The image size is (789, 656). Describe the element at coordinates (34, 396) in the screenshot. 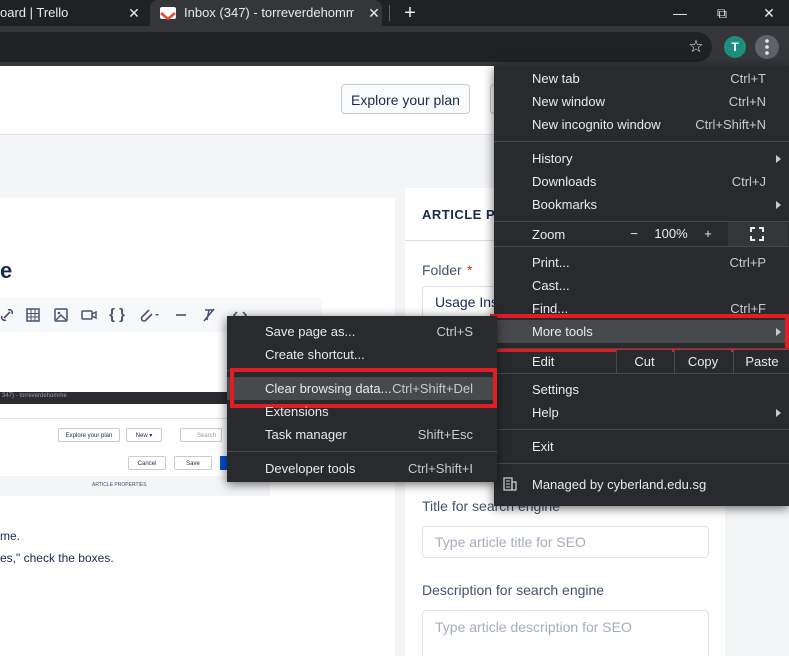

I see `embedded-tab-text: 347) - torreverdehomme` at that location.